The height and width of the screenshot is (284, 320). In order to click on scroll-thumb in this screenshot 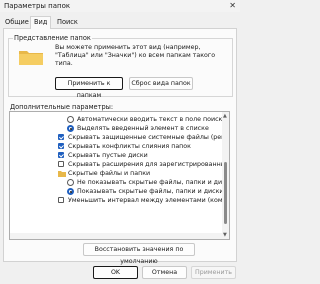, I will do `click(225, 193)`.